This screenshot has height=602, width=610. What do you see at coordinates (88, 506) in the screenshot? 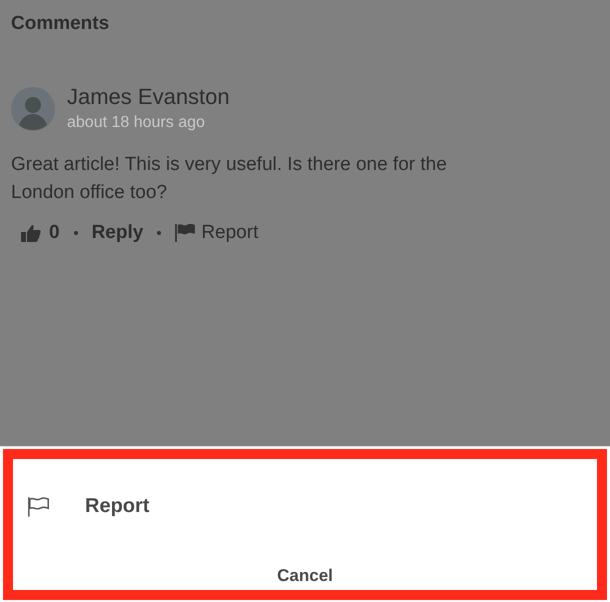
I see `report-action: Report` at bounding box center [88, 506].